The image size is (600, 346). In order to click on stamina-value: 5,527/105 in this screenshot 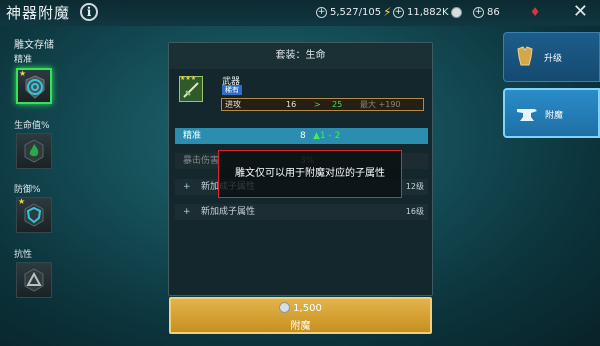, I will do `click(356, 12)`.